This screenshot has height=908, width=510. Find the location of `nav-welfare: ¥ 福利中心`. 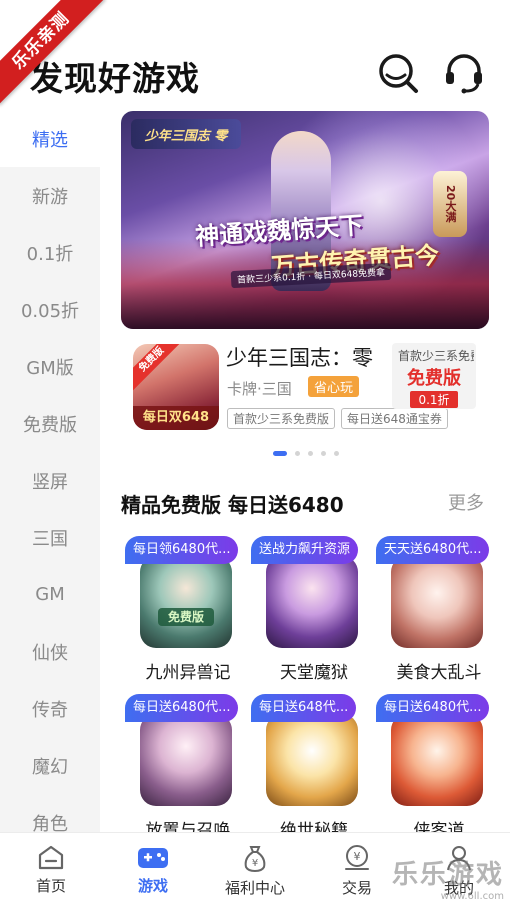

nav-welfare: ¥ 福利中心 is located at coordinates (255, 870).